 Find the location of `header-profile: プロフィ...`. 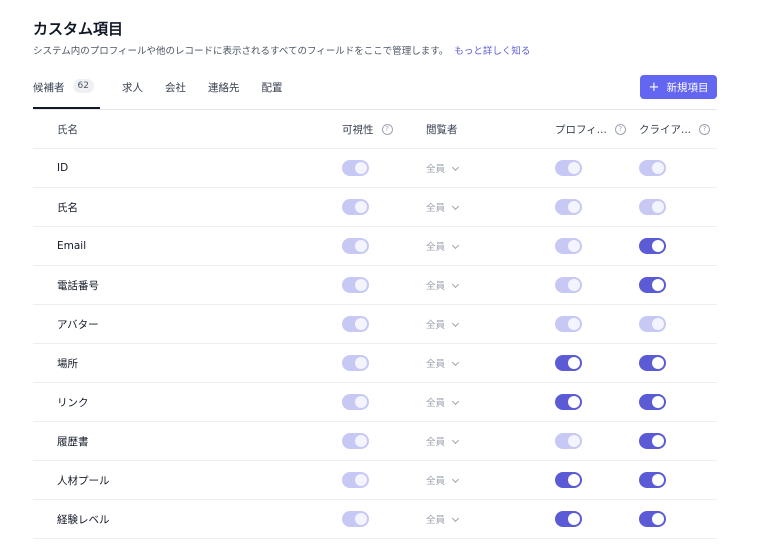

header-profile: プロフィ... is located at coordinates (581, 129).